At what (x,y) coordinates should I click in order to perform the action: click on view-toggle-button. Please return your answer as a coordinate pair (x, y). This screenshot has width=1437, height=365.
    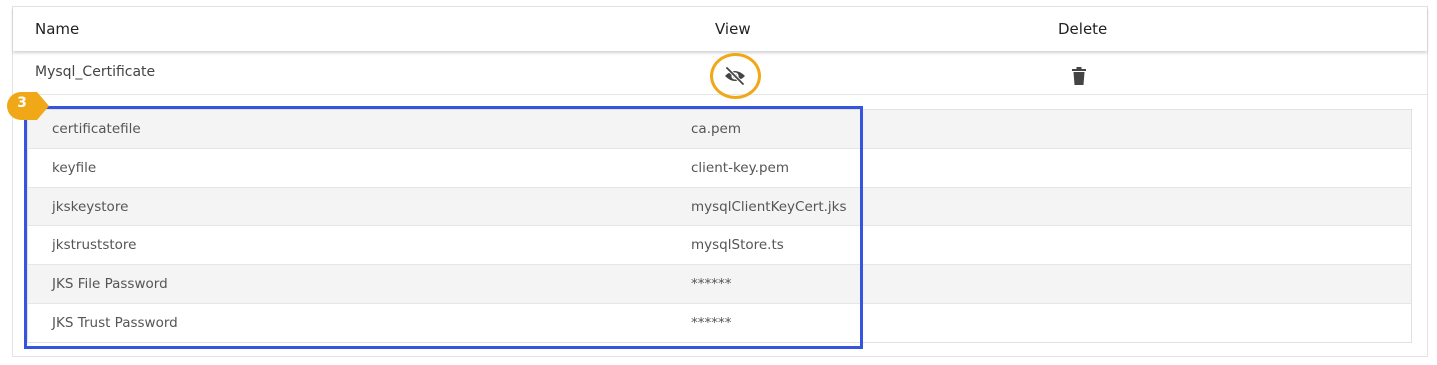
    Looking at the image, I should click on (735, 76).